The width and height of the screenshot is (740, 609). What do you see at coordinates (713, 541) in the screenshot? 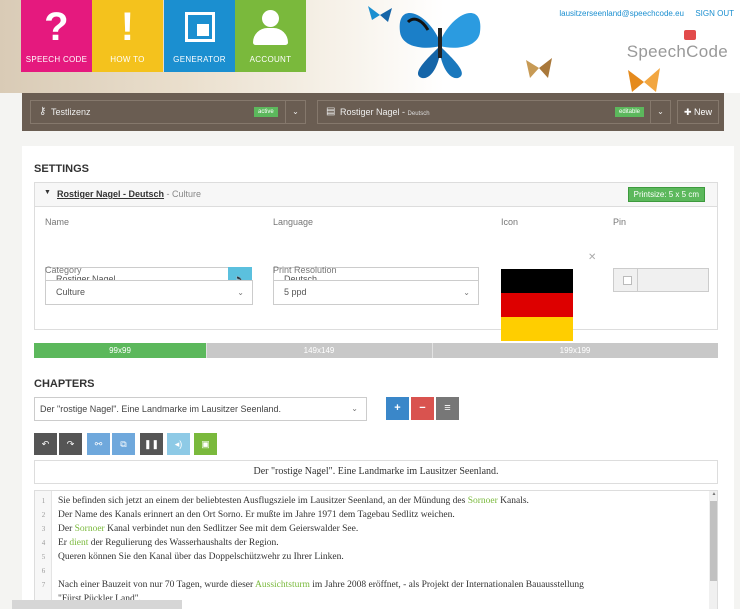
I see `scrollbar-thumb` at bounding box center [713, 541].